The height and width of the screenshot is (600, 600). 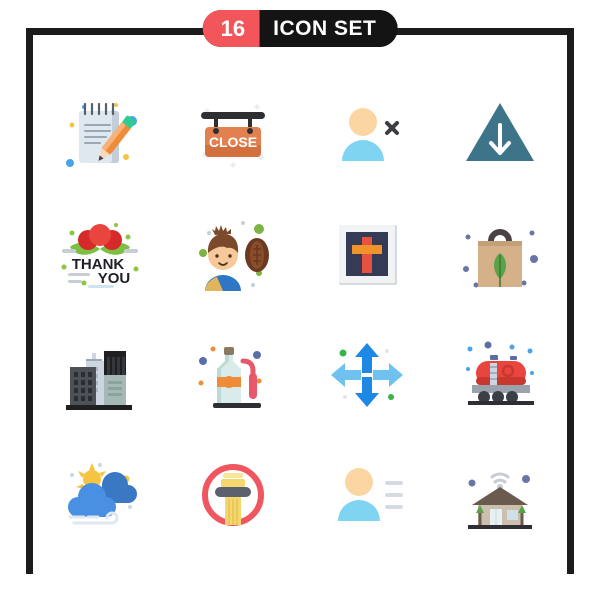 I want to click on eco-bag-icon, so click(x=501, y=258).